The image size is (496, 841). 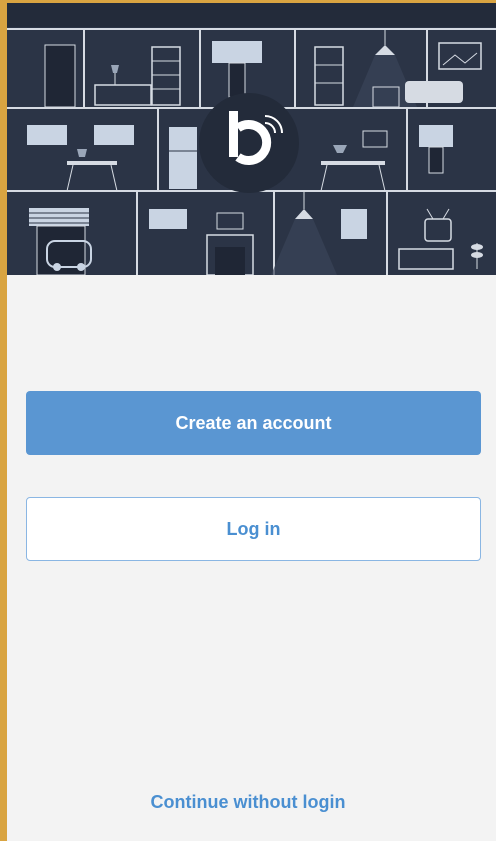 What do you see at coordinates (249, 143) in the screenshot?
I see `brand-logo-icon` at bounding box center [249, 143].